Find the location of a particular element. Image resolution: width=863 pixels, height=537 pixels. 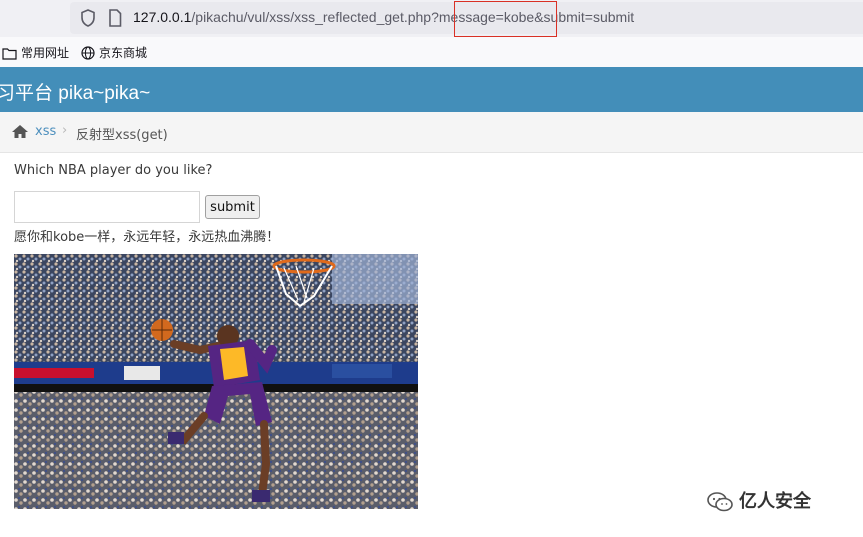

site-header: 习平台 pika~pika~ is located at coordinates (431, 89).